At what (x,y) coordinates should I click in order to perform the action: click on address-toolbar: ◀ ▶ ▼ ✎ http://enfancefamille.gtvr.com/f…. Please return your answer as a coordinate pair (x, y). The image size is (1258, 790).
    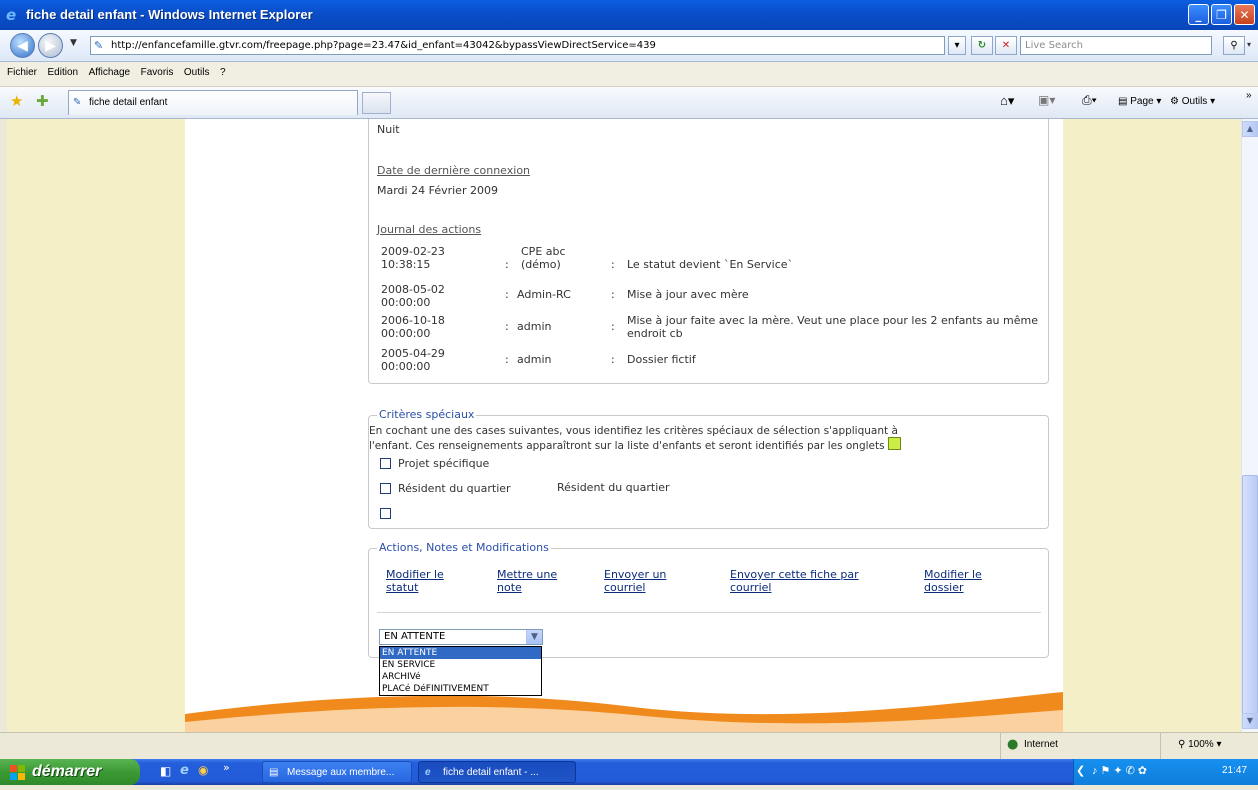
    Looking at the image, I should click on (629, 46).